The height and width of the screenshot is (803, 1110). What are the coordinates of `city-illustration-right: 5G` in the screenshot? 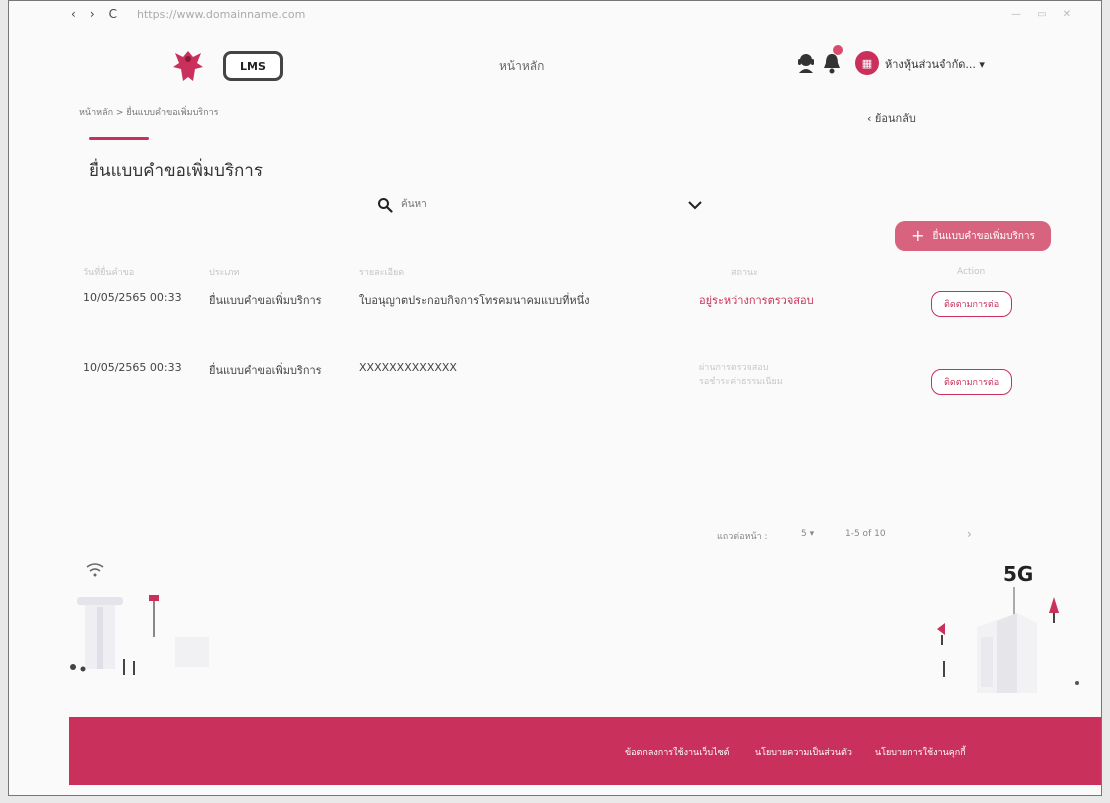 It's located at (1008, 627).